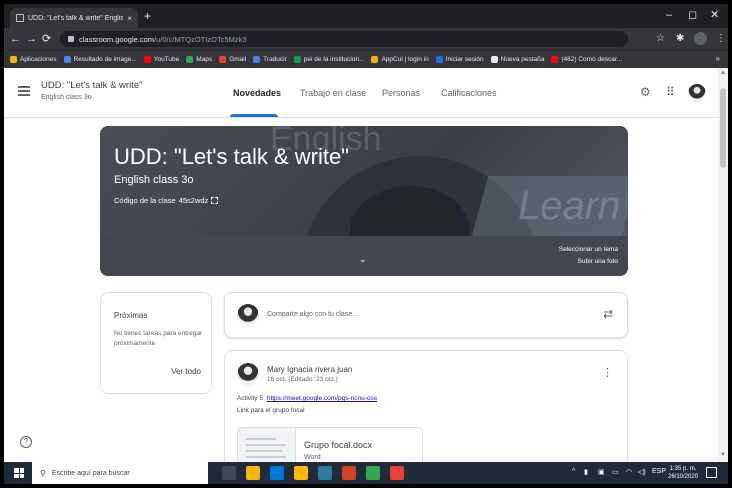 Image resolution: width=732 pixels, height=488 pixels. I want to click on url-host: classroom.google.com, so click(117, 39).